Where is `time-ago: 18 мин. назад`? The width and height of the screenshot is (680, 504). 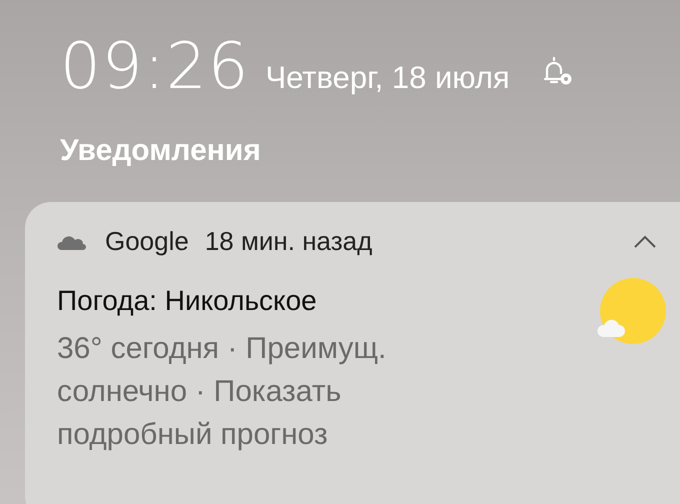
time-ago: 18 мин. назад is located at coordinates (288, 241).